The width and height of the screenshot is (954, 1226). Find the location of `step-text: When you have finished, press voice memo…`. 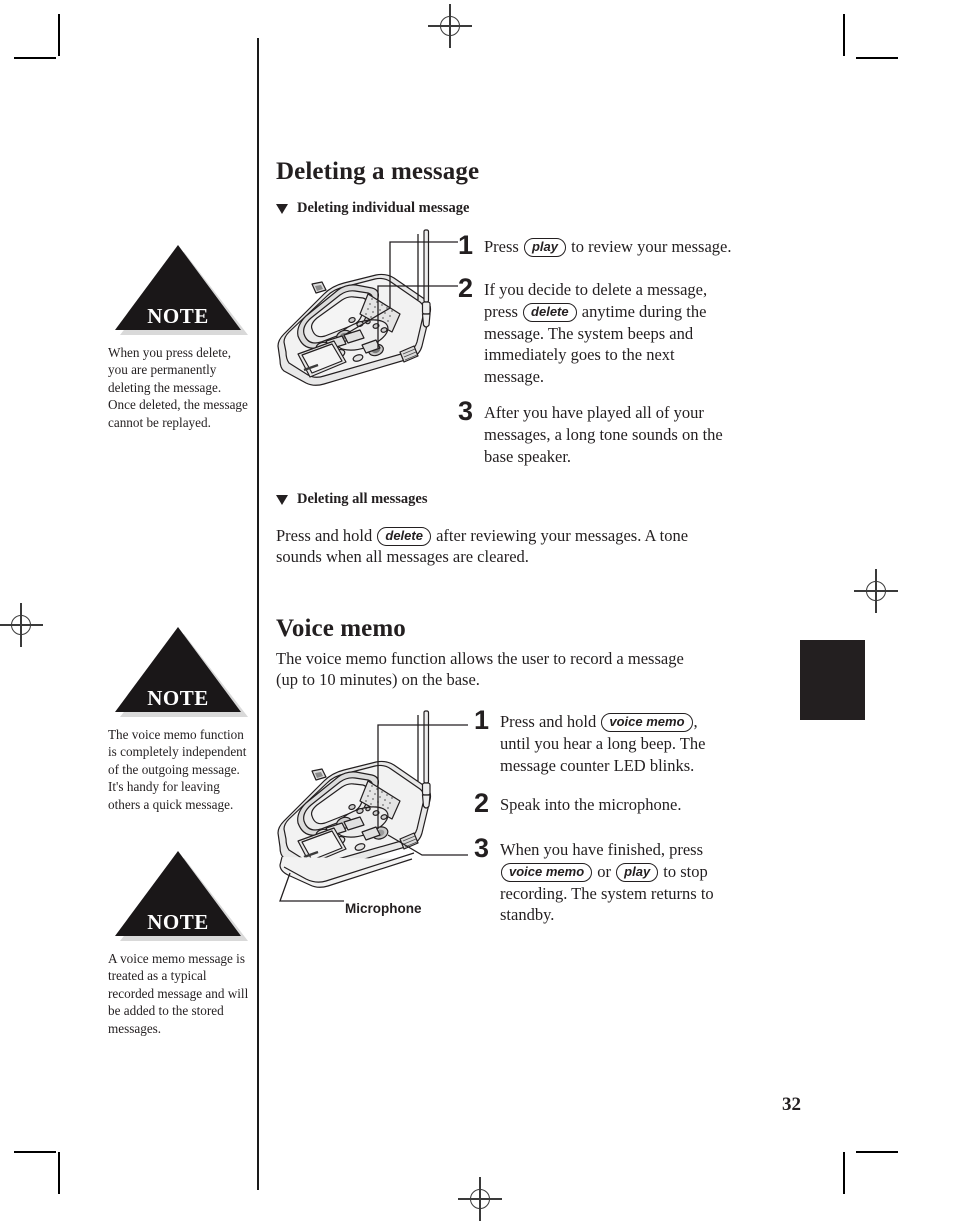

step-text: When you have finished, press voice memo… is located at coordinates (607, 880).